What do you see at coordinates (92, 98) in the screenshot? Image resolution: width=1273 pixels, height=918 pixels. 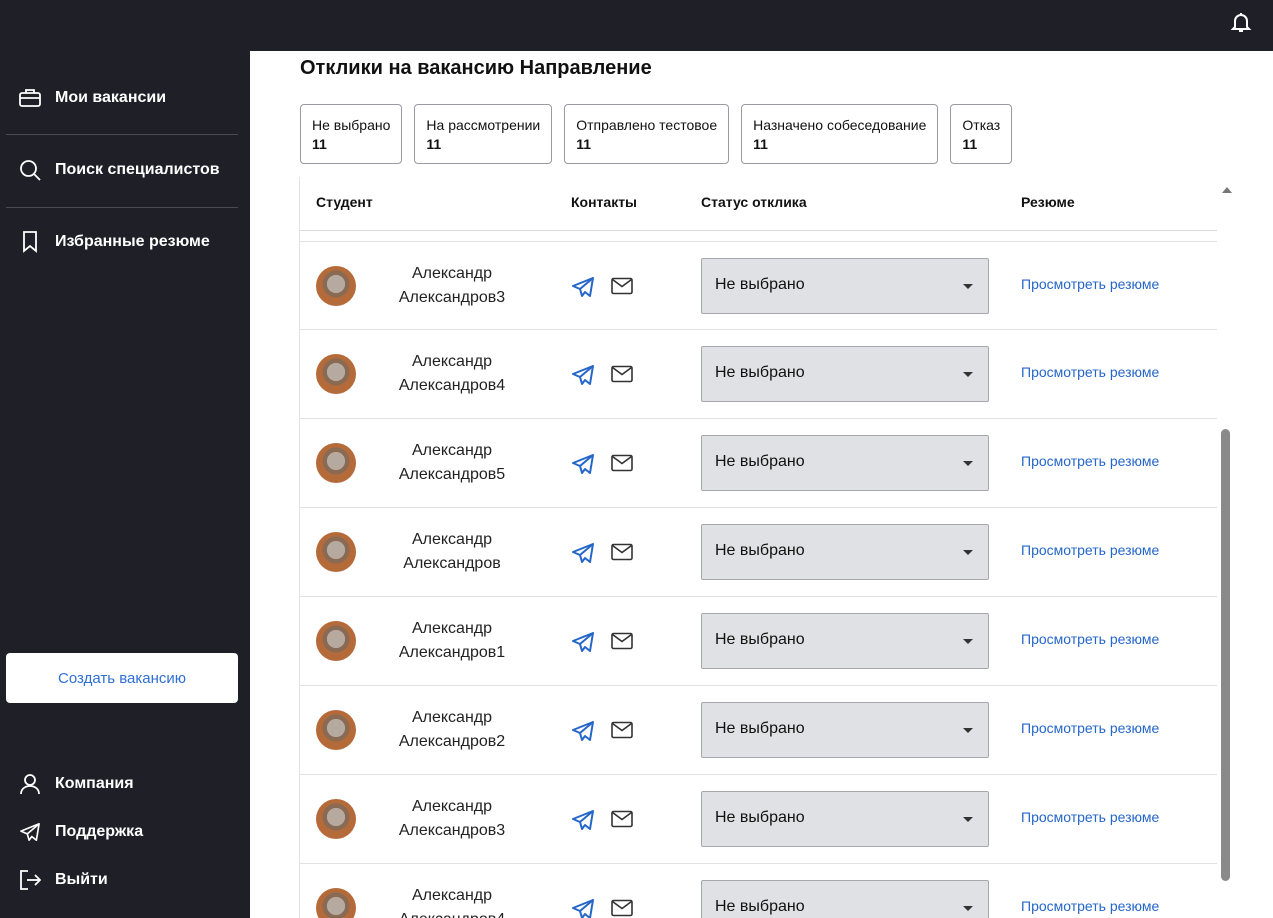 I see `sidebar-item-my-vacancies: Мои вакансии` at bounding box center [92, 98].